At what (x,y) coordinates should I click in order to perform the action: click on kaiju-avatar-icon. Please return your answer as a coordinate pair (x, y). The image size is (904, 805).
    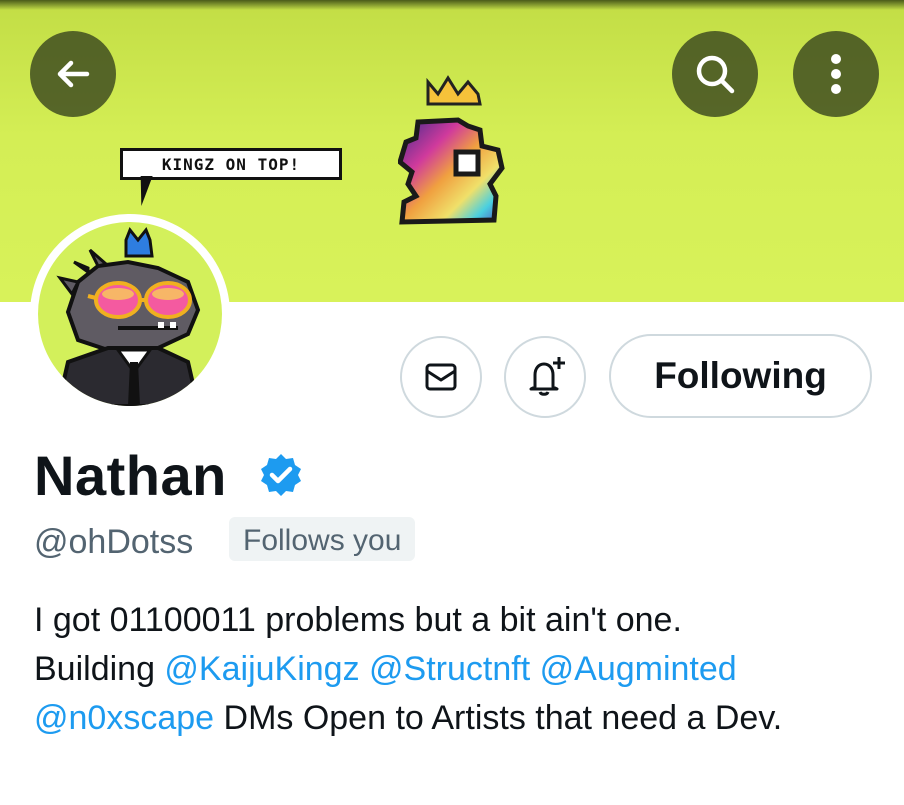
    Looking at the image, I should click on (128, 316).